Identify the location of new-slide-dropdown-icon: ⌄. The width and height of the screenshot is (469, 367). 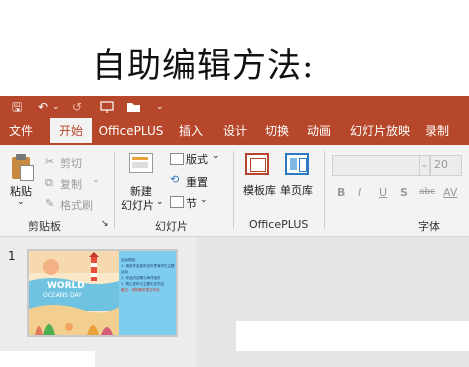
(160, 202).